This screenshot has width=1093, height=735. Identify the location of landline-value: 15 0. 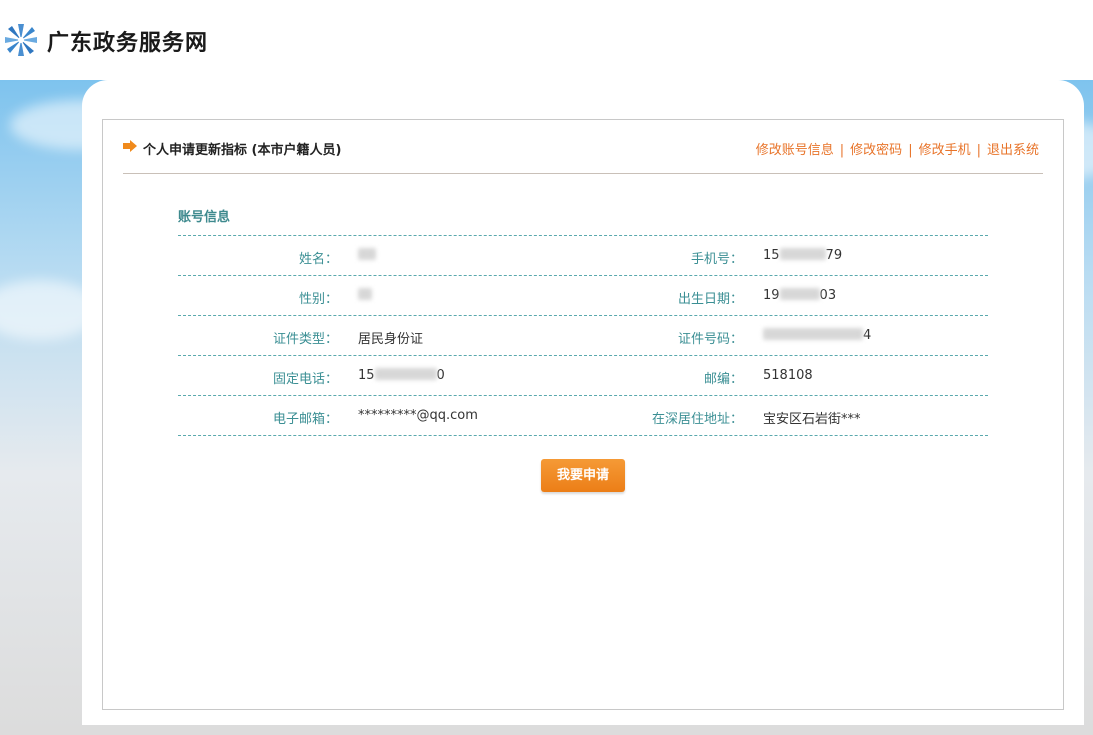
(401, 375).